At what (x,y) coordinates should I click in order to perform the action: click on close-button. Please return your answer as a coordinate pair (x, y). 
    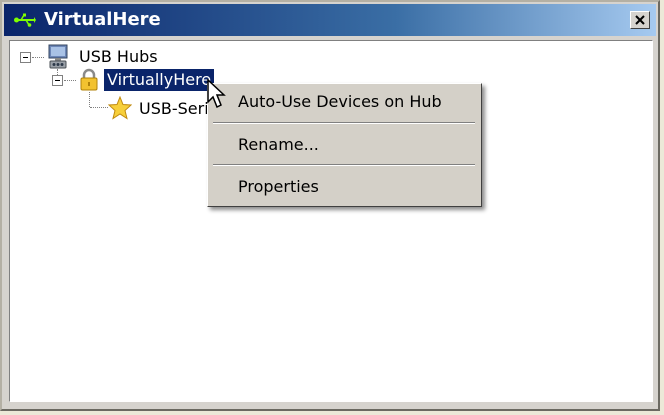
    Looking at the image, I should click on (640, 20).